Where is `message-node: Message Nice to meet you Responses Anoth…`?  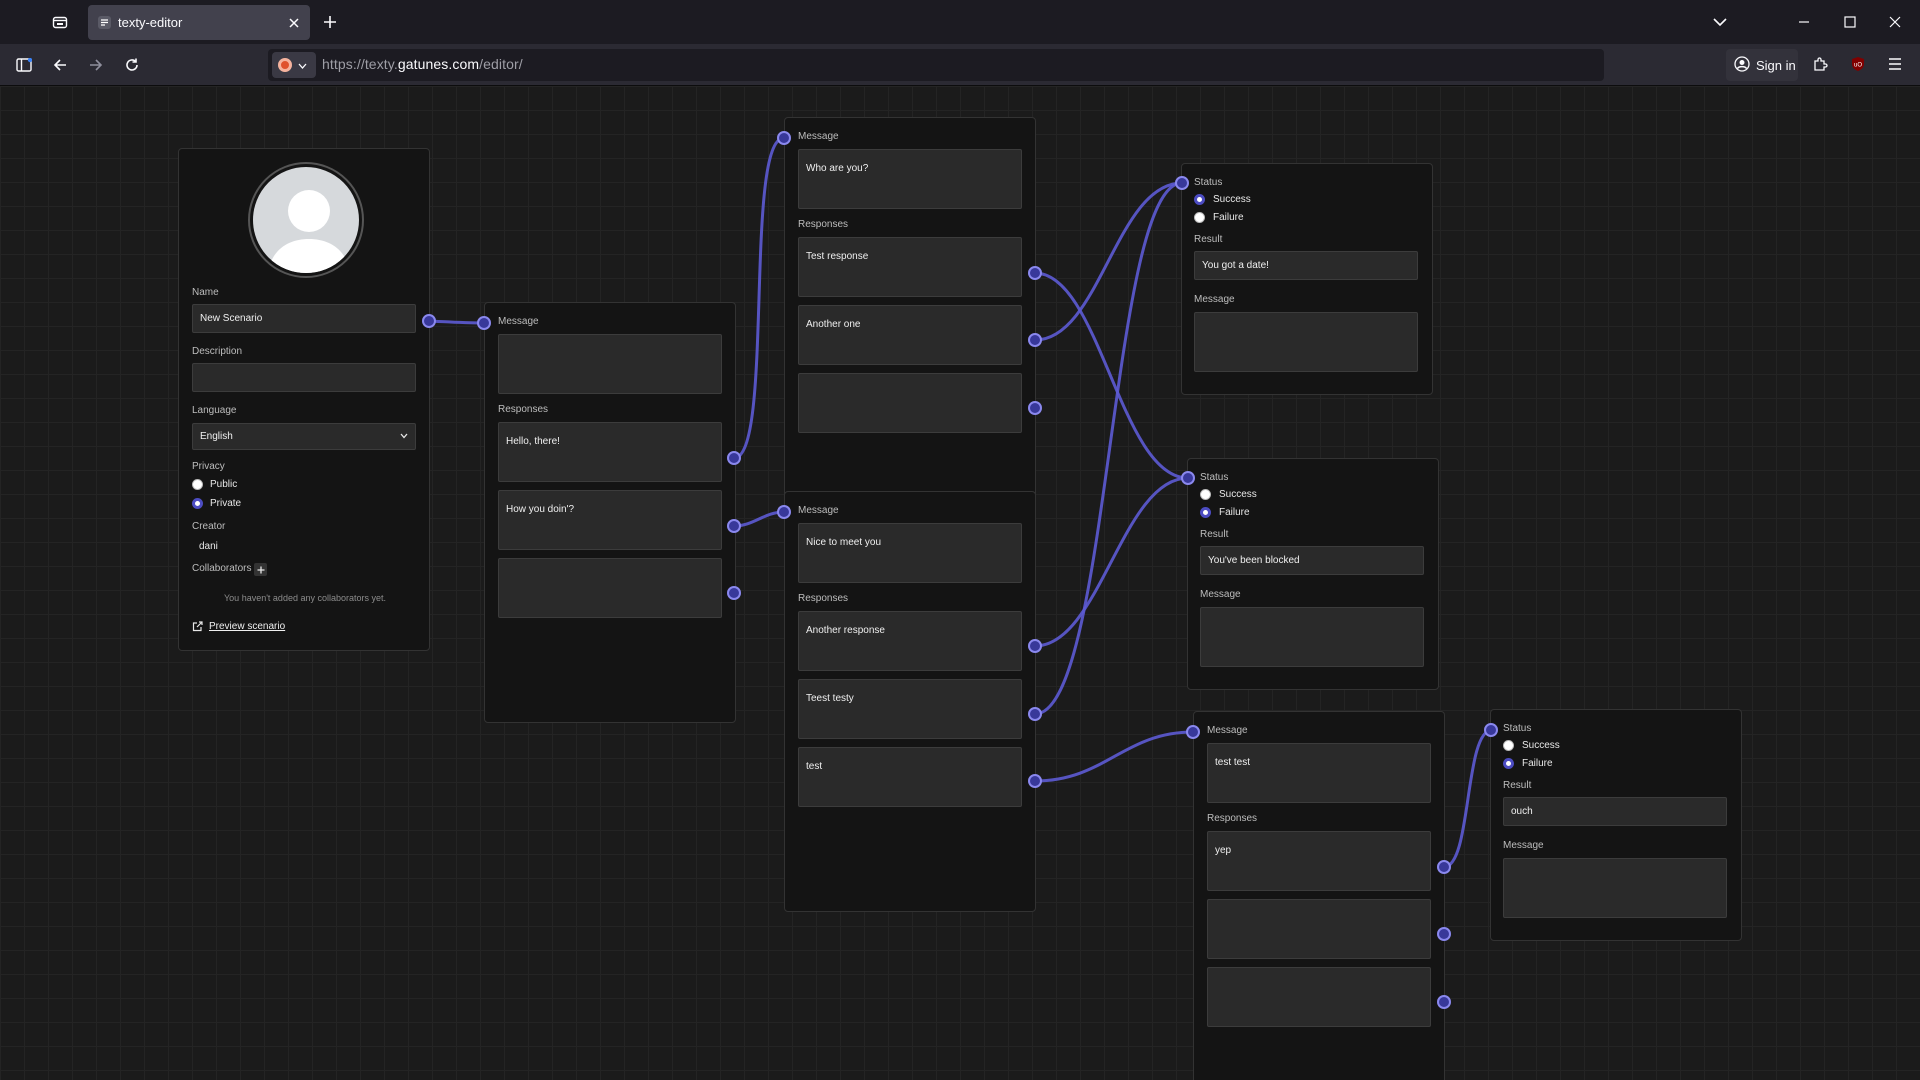
message-node: Message Nice to meet you Responses Anoth… is located at coordinates (910, 701).